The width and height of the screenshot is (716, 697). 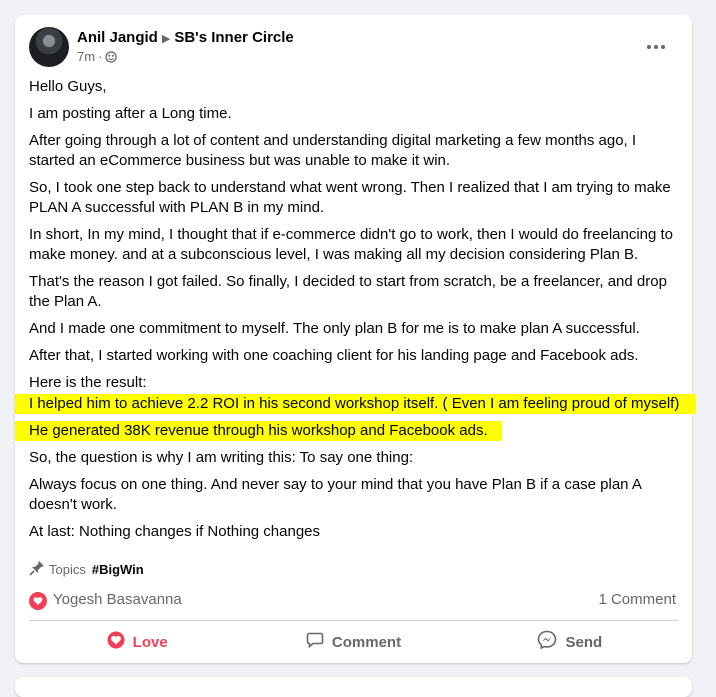 What do you see at coordinates (38, 601) in the screenshot?
I see `love-reaction-icon` at bounding box center [38, 601].